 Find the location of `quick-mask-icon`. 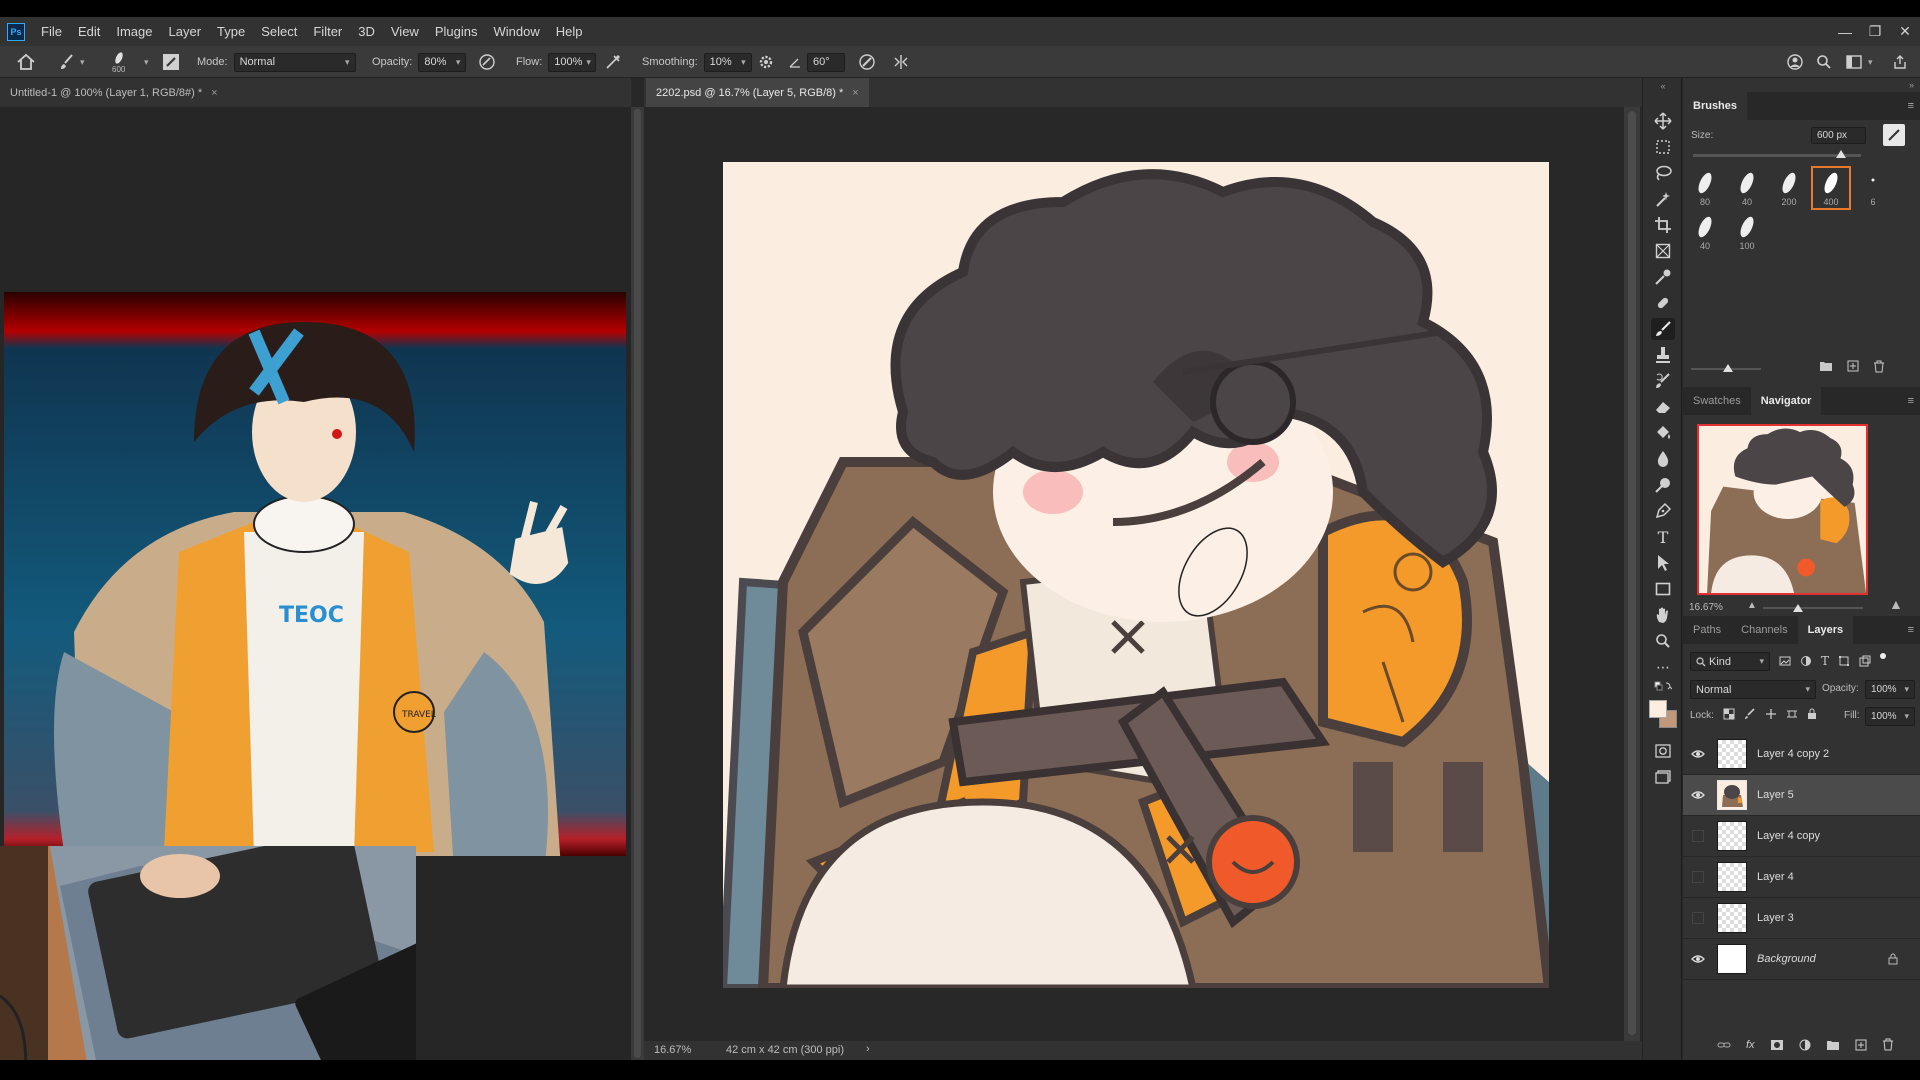

quick-mask-icon is located at coordinates (1663, 751).